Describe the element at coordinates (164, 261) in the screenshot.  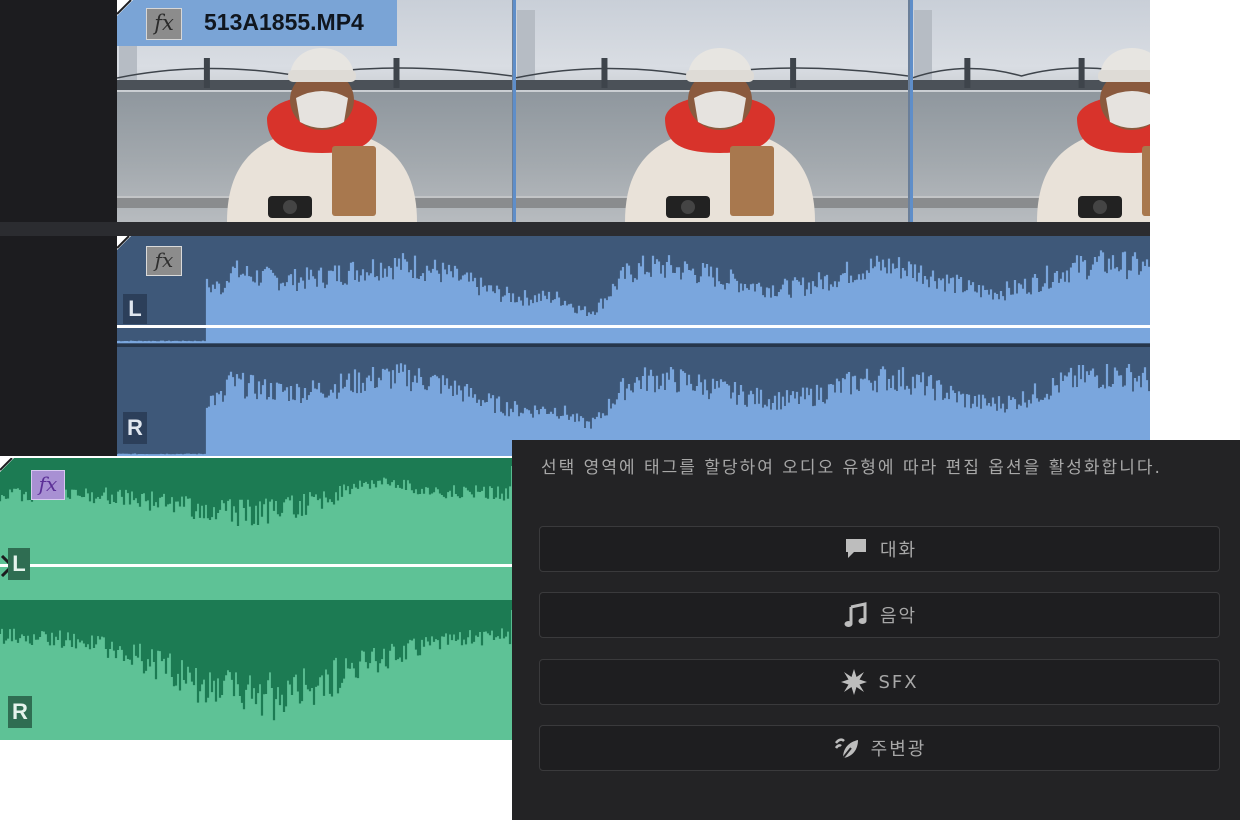
I see `audio-fx-badge: fx` at that location.